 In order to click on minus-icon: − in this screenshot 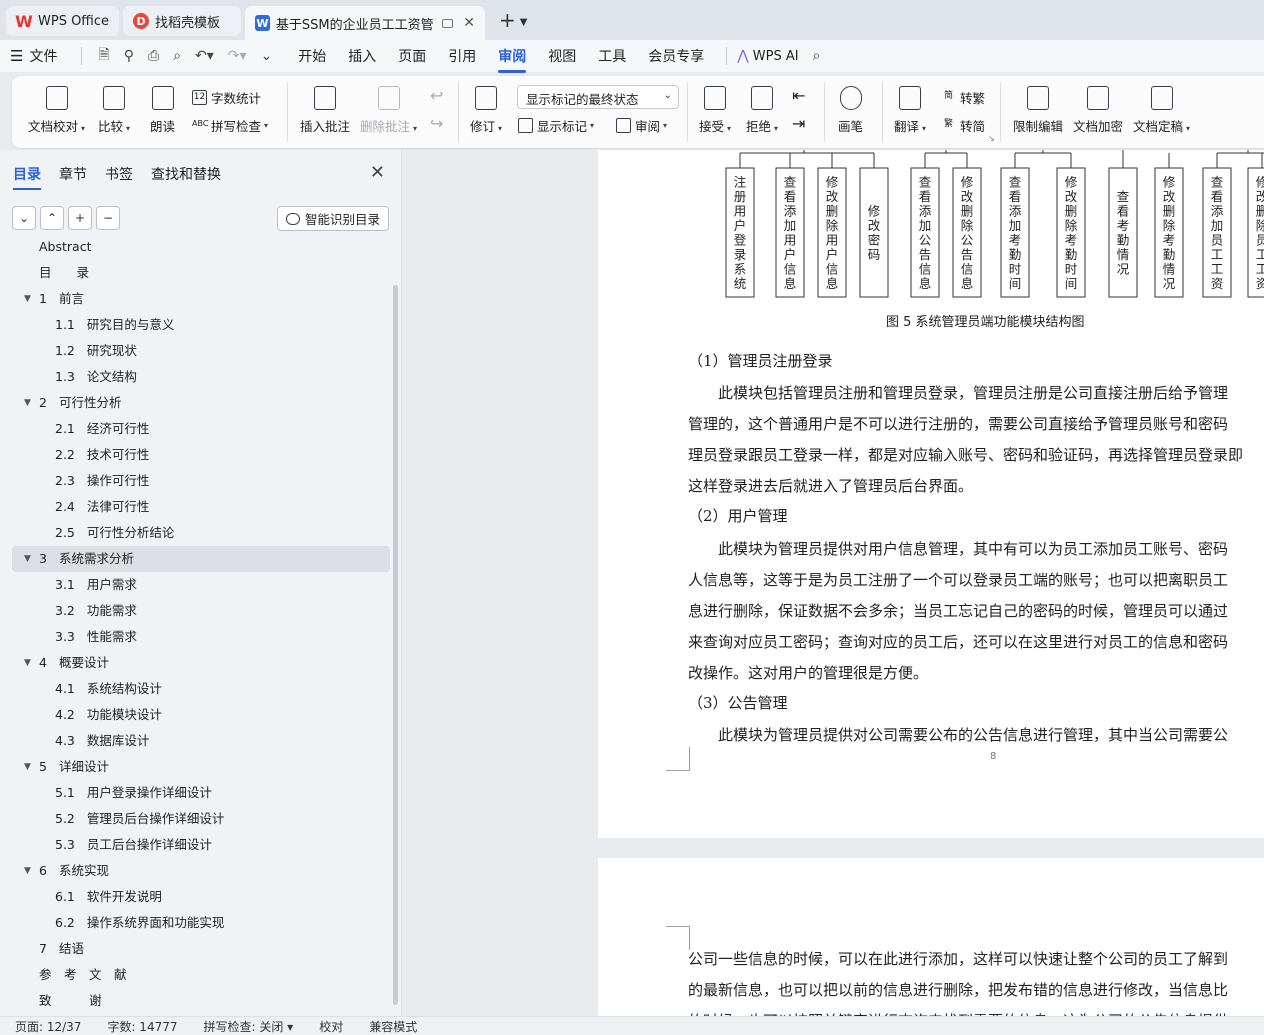, I will do `click(108, 218)`.